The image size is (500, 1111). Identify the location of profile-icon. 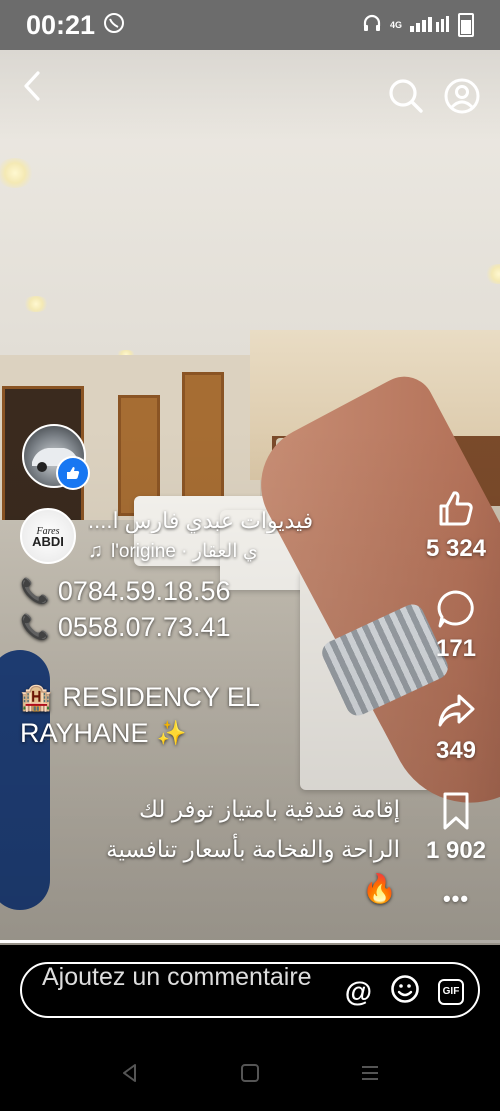
(462, 96).